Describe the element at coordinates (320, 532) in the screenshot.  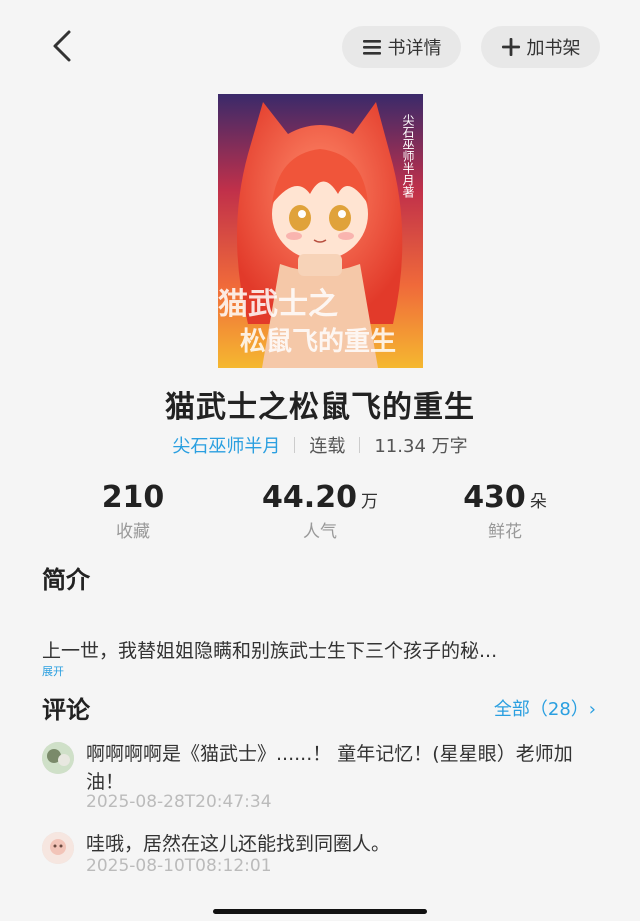
I see `popularity-label: 人气` at that location.